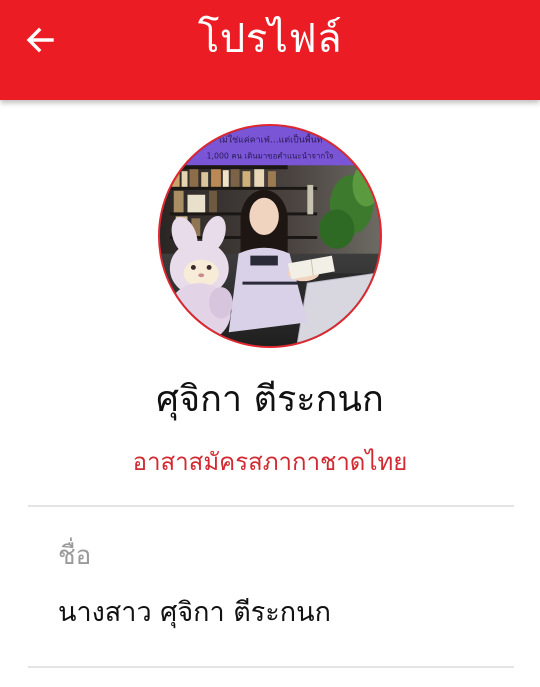  I want to click on profile-name: ศุจิกา ตีระกนก, so click(270, 399).